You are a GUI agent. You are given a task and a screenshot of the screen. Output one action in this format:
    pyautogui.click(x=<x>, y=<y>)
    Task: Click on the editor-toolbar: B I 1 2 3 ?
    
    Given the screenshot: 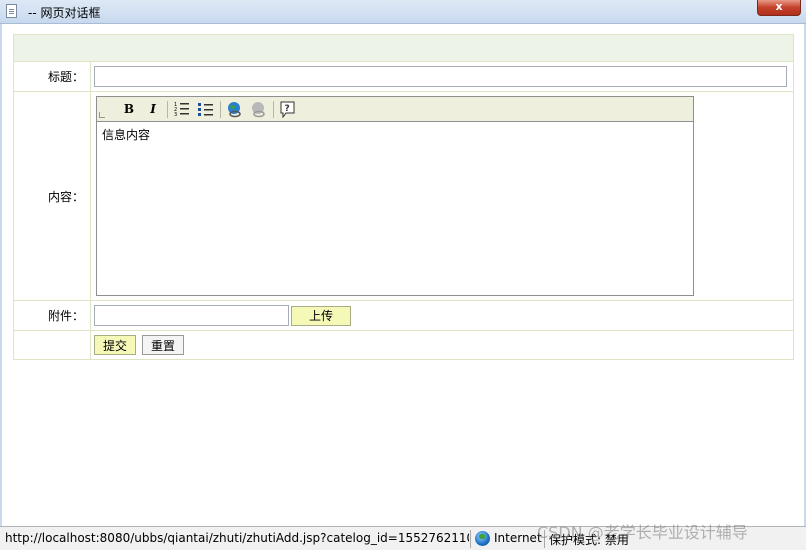 What is the action you would take?
    pyautogui.click(x=395, y=109)
    